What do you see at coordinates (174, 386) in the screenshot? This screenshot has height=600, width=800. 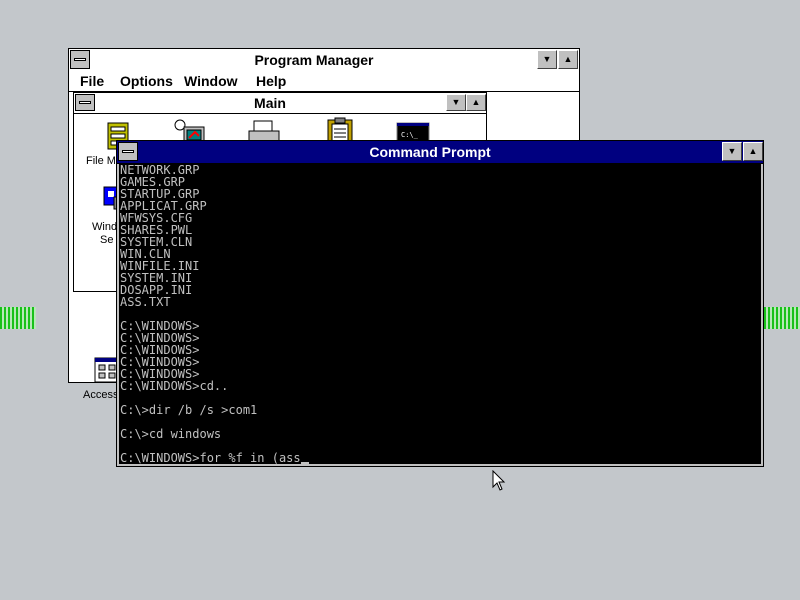 I see `console-line: C:\WINDOWS>cd..` at bounding box center [174, 386].